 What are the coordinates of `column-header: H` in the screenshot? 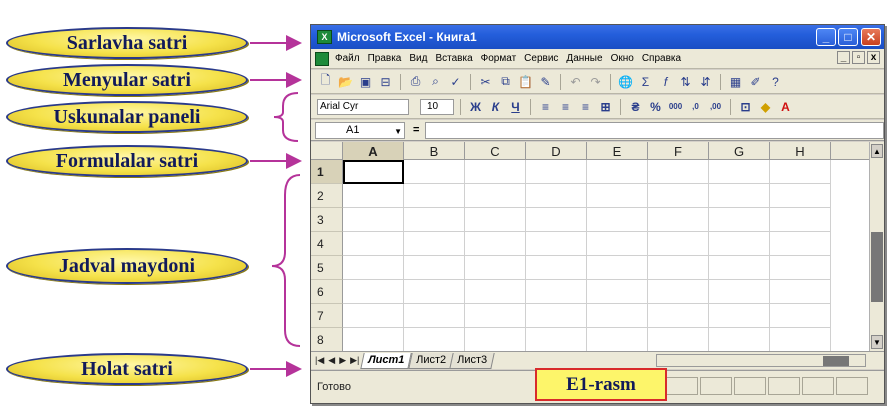 It's located at (800, 151).